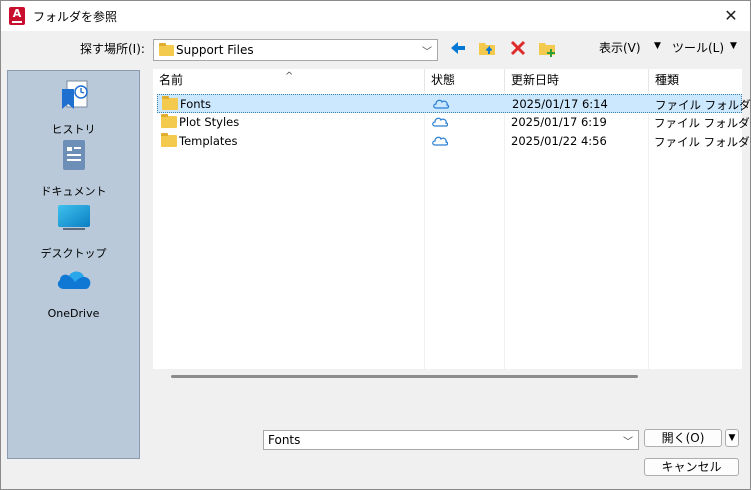 Image resolution: width=751 pixels, height=490 pixels. I want to click on place-label: デスクトップ, so click(73, 253).